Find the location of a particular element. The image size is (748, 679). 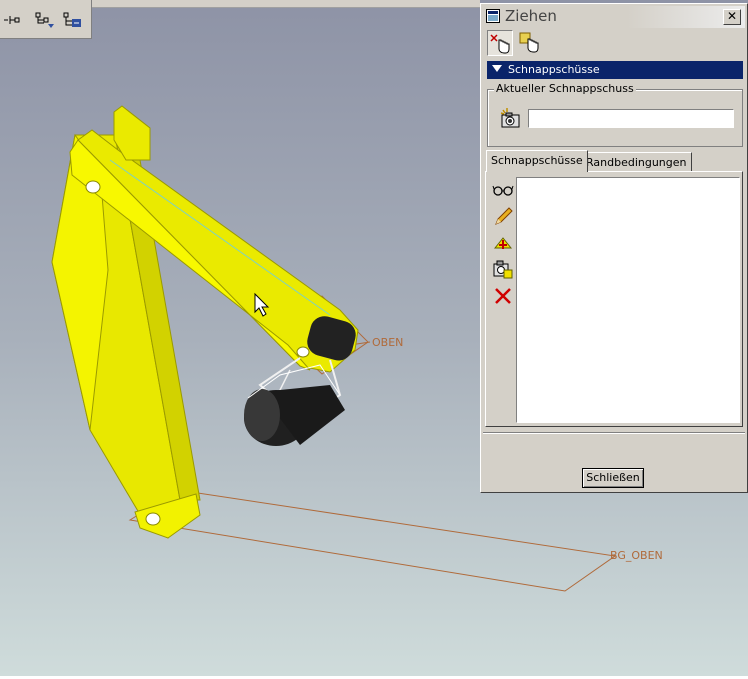

datum-label-oben: OBEN is located at coordinates (388, 342).